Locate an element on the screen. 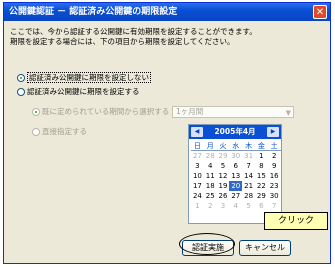 The height and width of the screenshot is (267, 335). calendar-header: ◀ 2005年4月 ▶ is located at coordinates (235, 132).